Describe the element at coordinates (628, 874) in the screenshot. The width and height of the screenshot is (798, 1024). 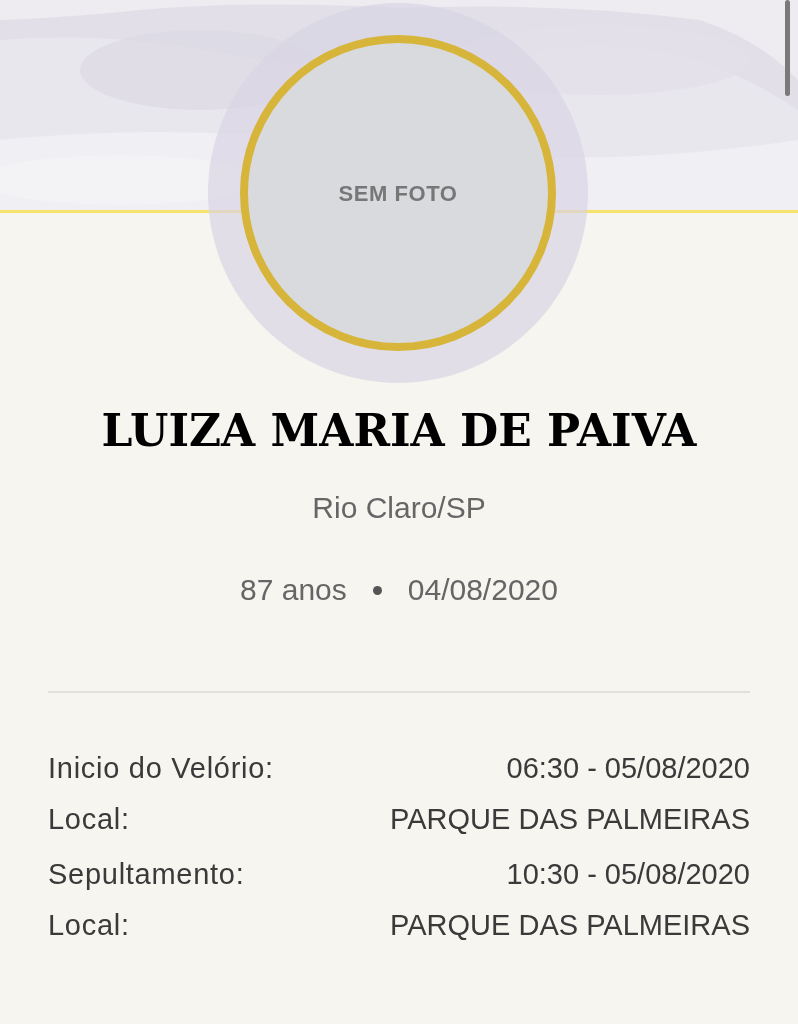
I see `event-time: 10:30 - 05/08/2020` at that location.